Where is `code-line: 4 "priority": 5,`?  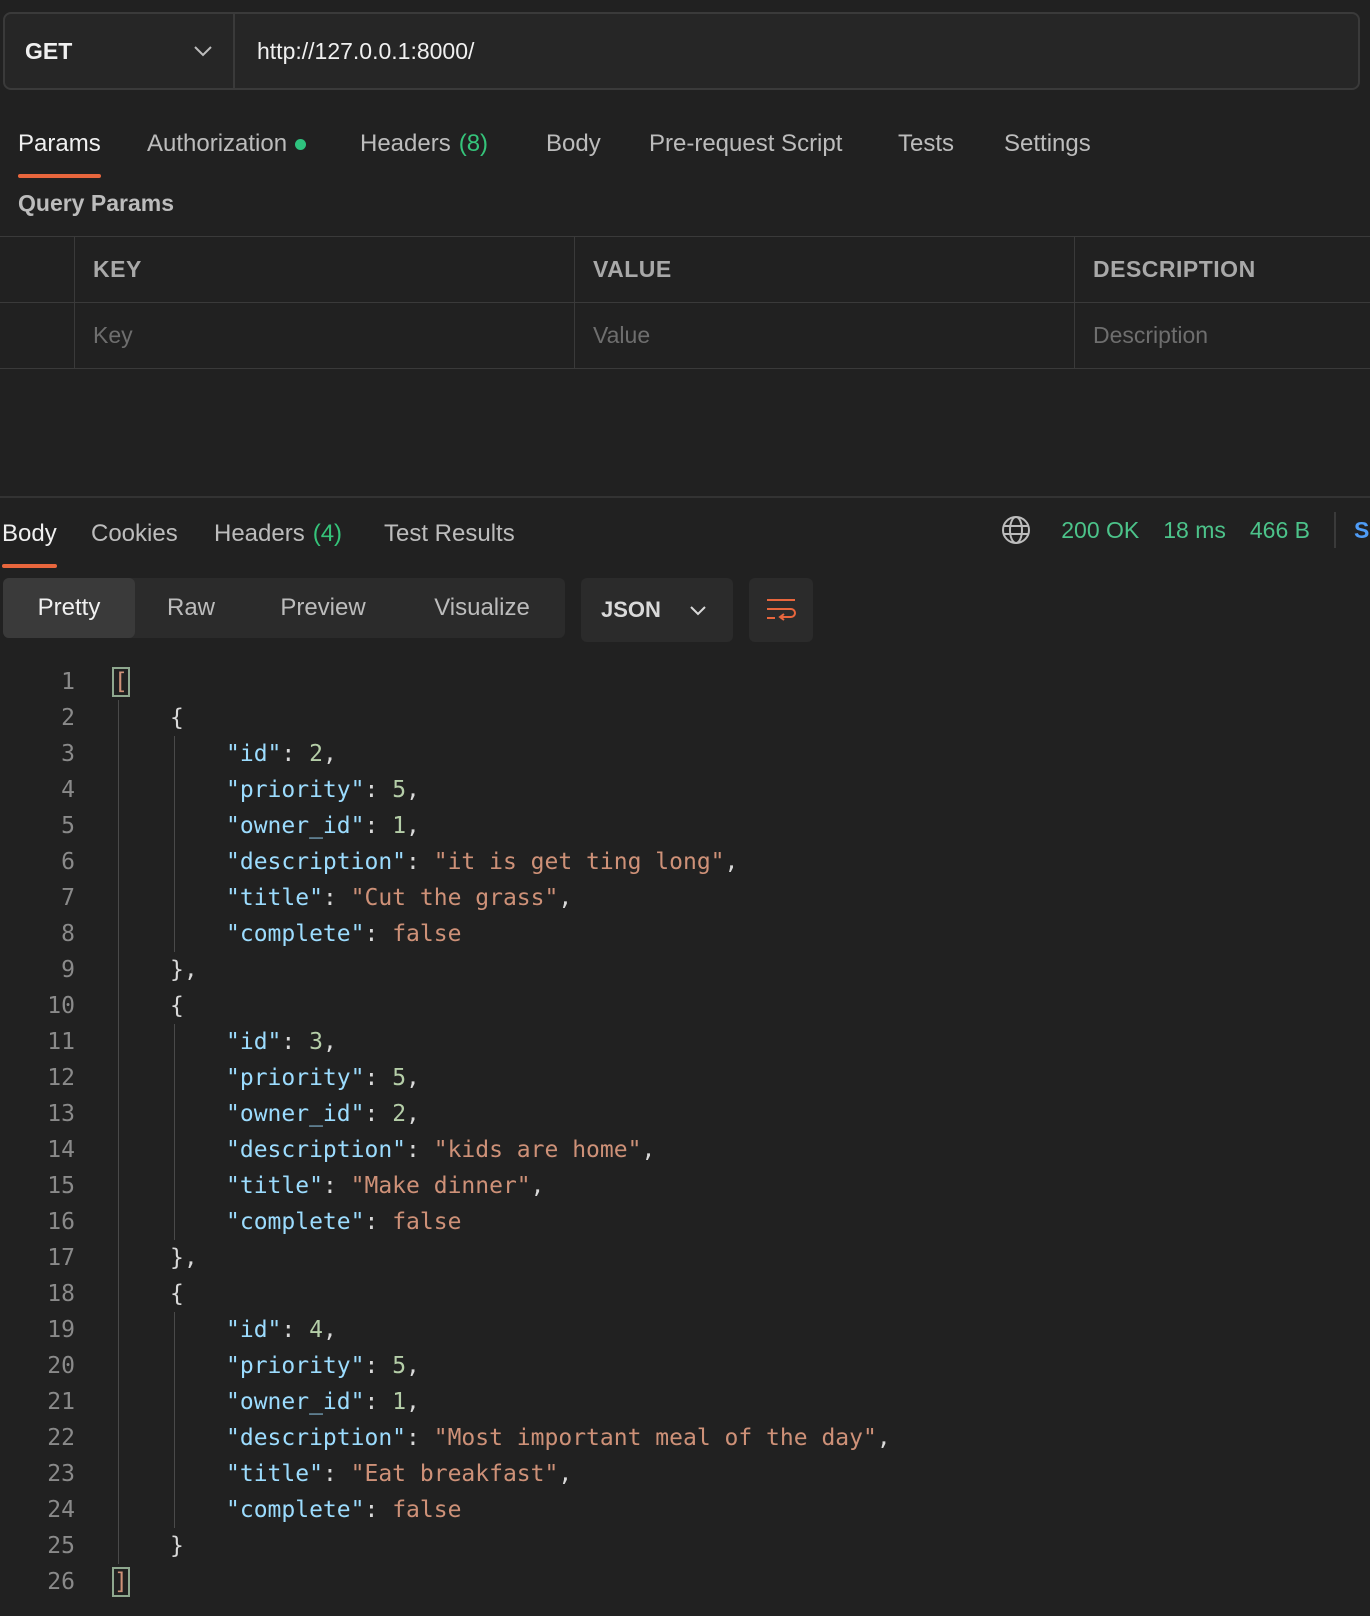
code-line: 4 "priority": 5, is located at coordinates (685, 790).